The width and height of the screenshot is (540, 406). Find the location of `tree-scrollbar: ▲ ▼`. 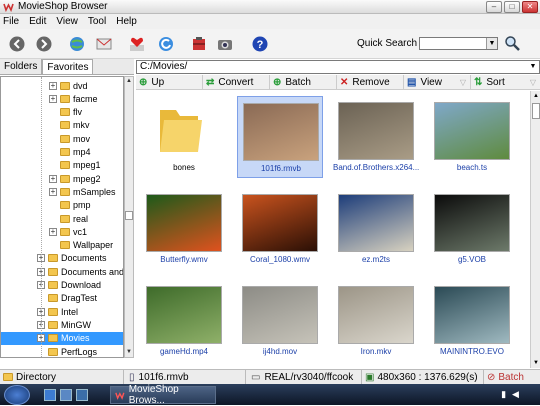

tree-scrollbar: ▲ ▼ is located at coordinates (129, 217).